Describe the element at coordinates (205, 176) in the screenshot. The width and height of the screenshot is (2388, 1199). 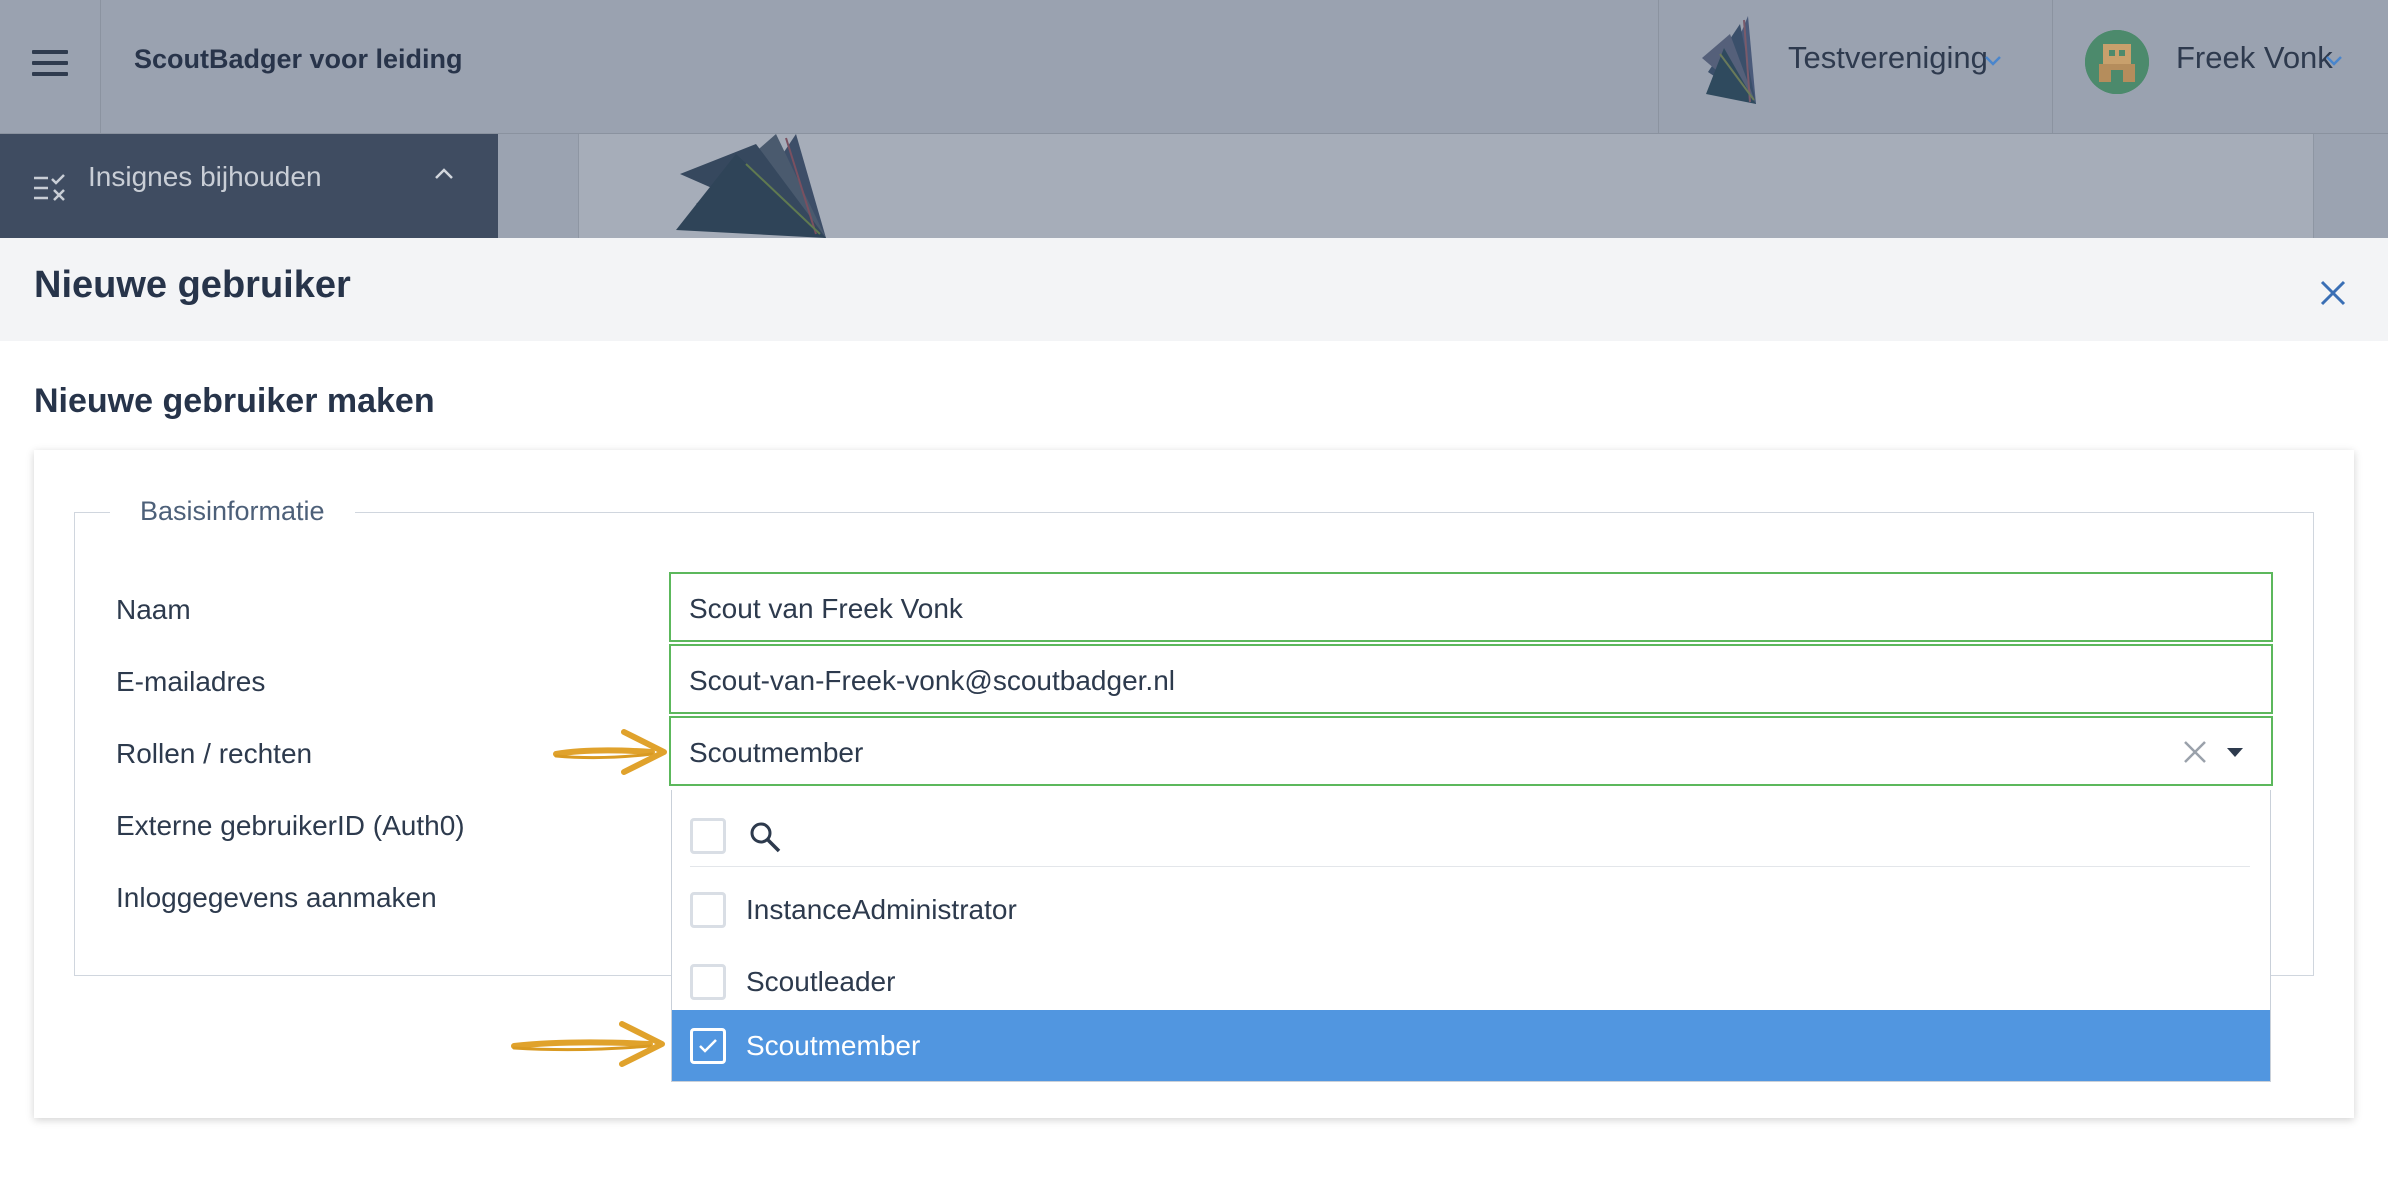
I see `sidebar-item-label: Insignes bijhouden` at that location.